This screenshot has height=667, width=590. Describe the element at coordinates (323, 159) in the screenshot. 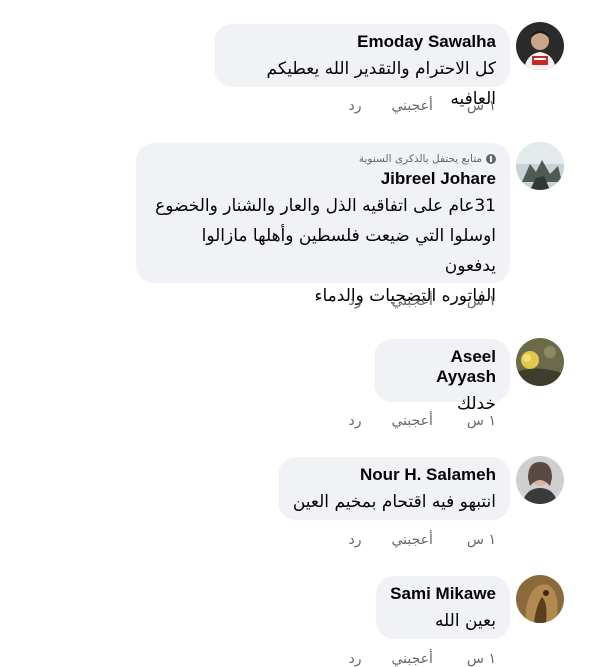

I see `anniversary-badge: متابع يحتفل بالذكرى السنوية` at that location.